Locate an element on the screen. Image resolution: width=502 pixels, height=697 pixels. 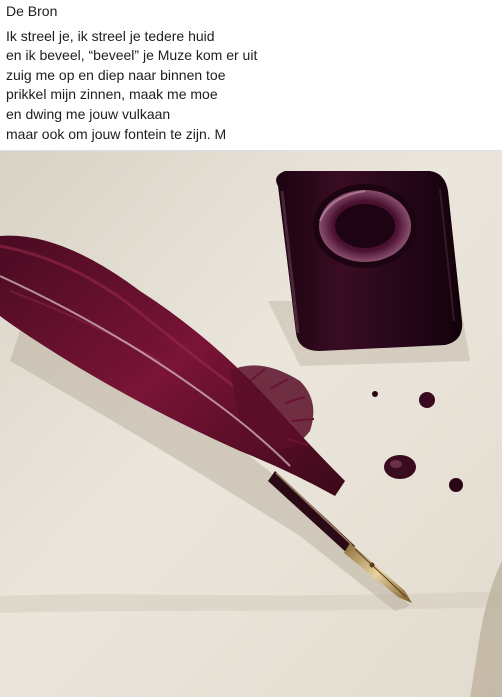
poem-line: maar ook om jouw fontein te zijn. M is located at coordinates (116, 133).